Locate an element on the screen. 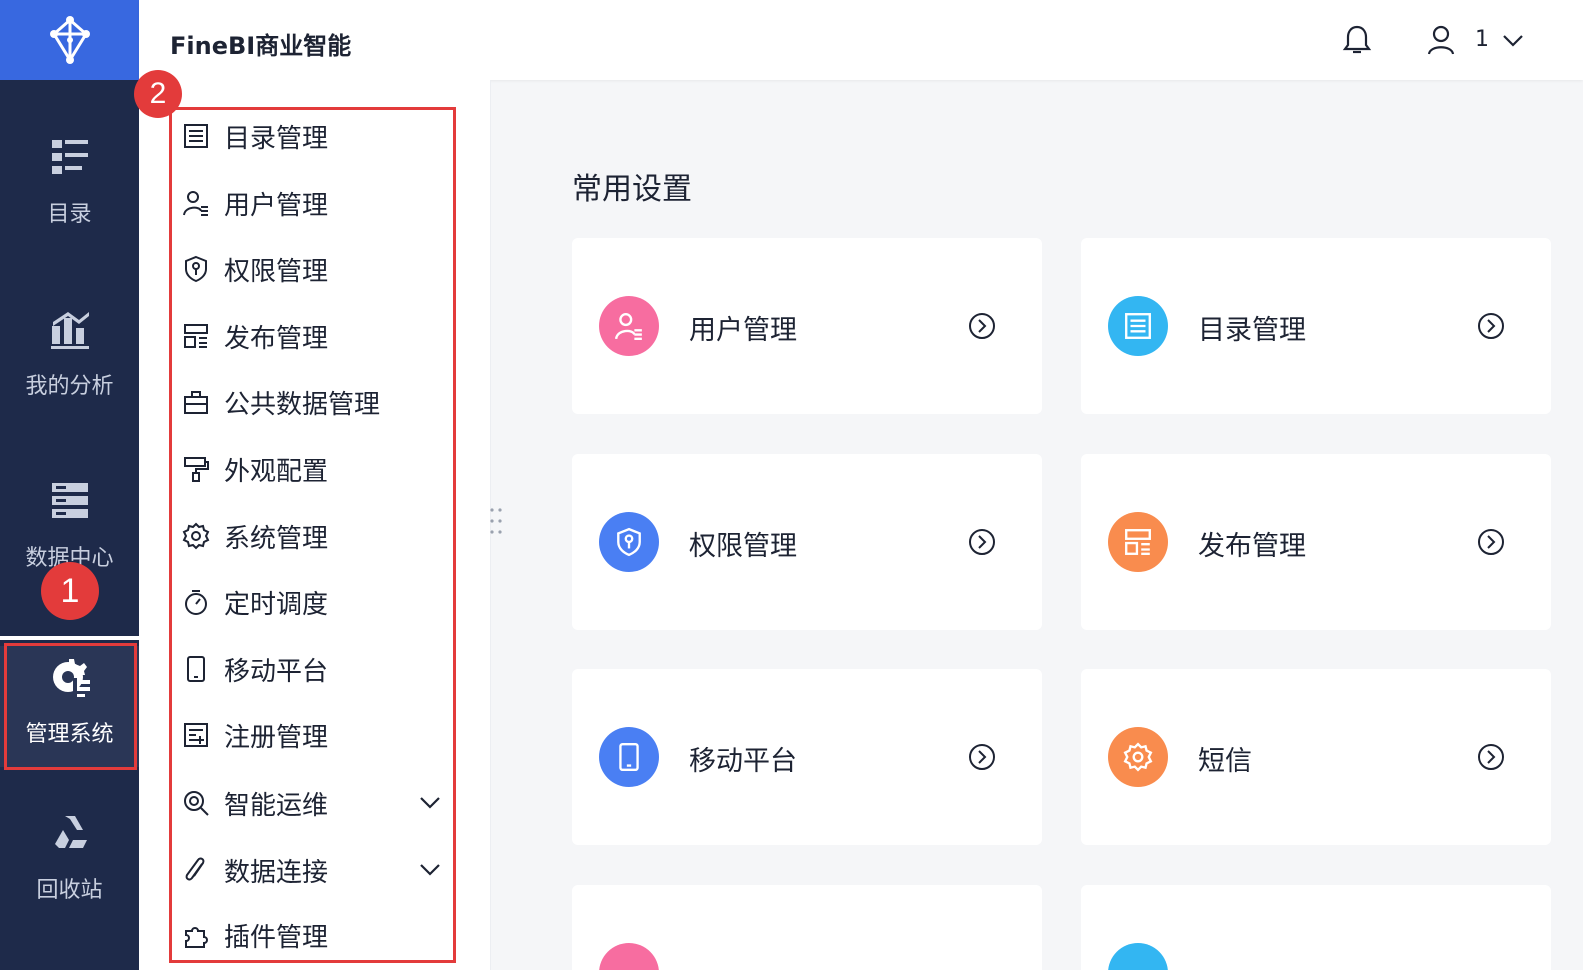 Image resolution: width=1583 pixels, height=970 pixels. submenu-item-label: 插件管理 is located at coordinates (276, 937).